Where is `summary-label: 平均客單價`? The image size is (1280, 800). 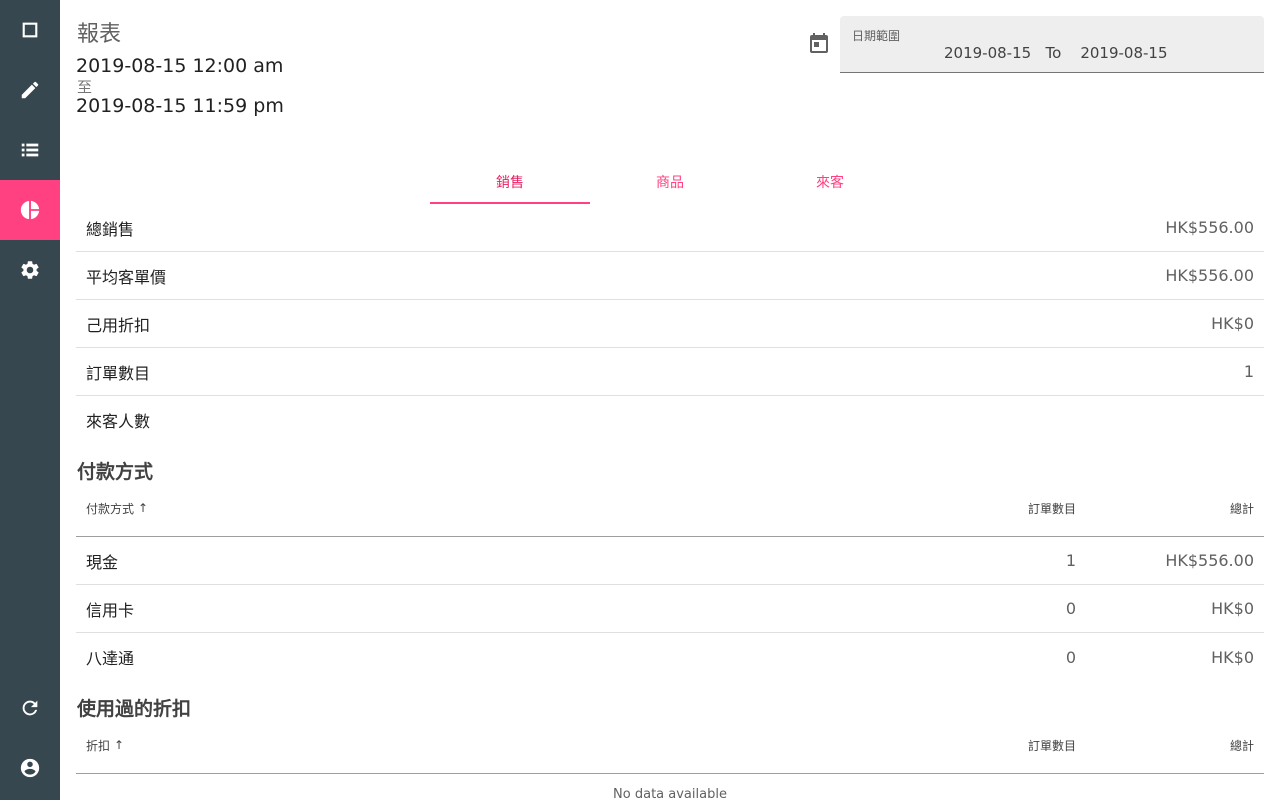
summary-label: 平均客單價 is located at coordinates (126, 277).